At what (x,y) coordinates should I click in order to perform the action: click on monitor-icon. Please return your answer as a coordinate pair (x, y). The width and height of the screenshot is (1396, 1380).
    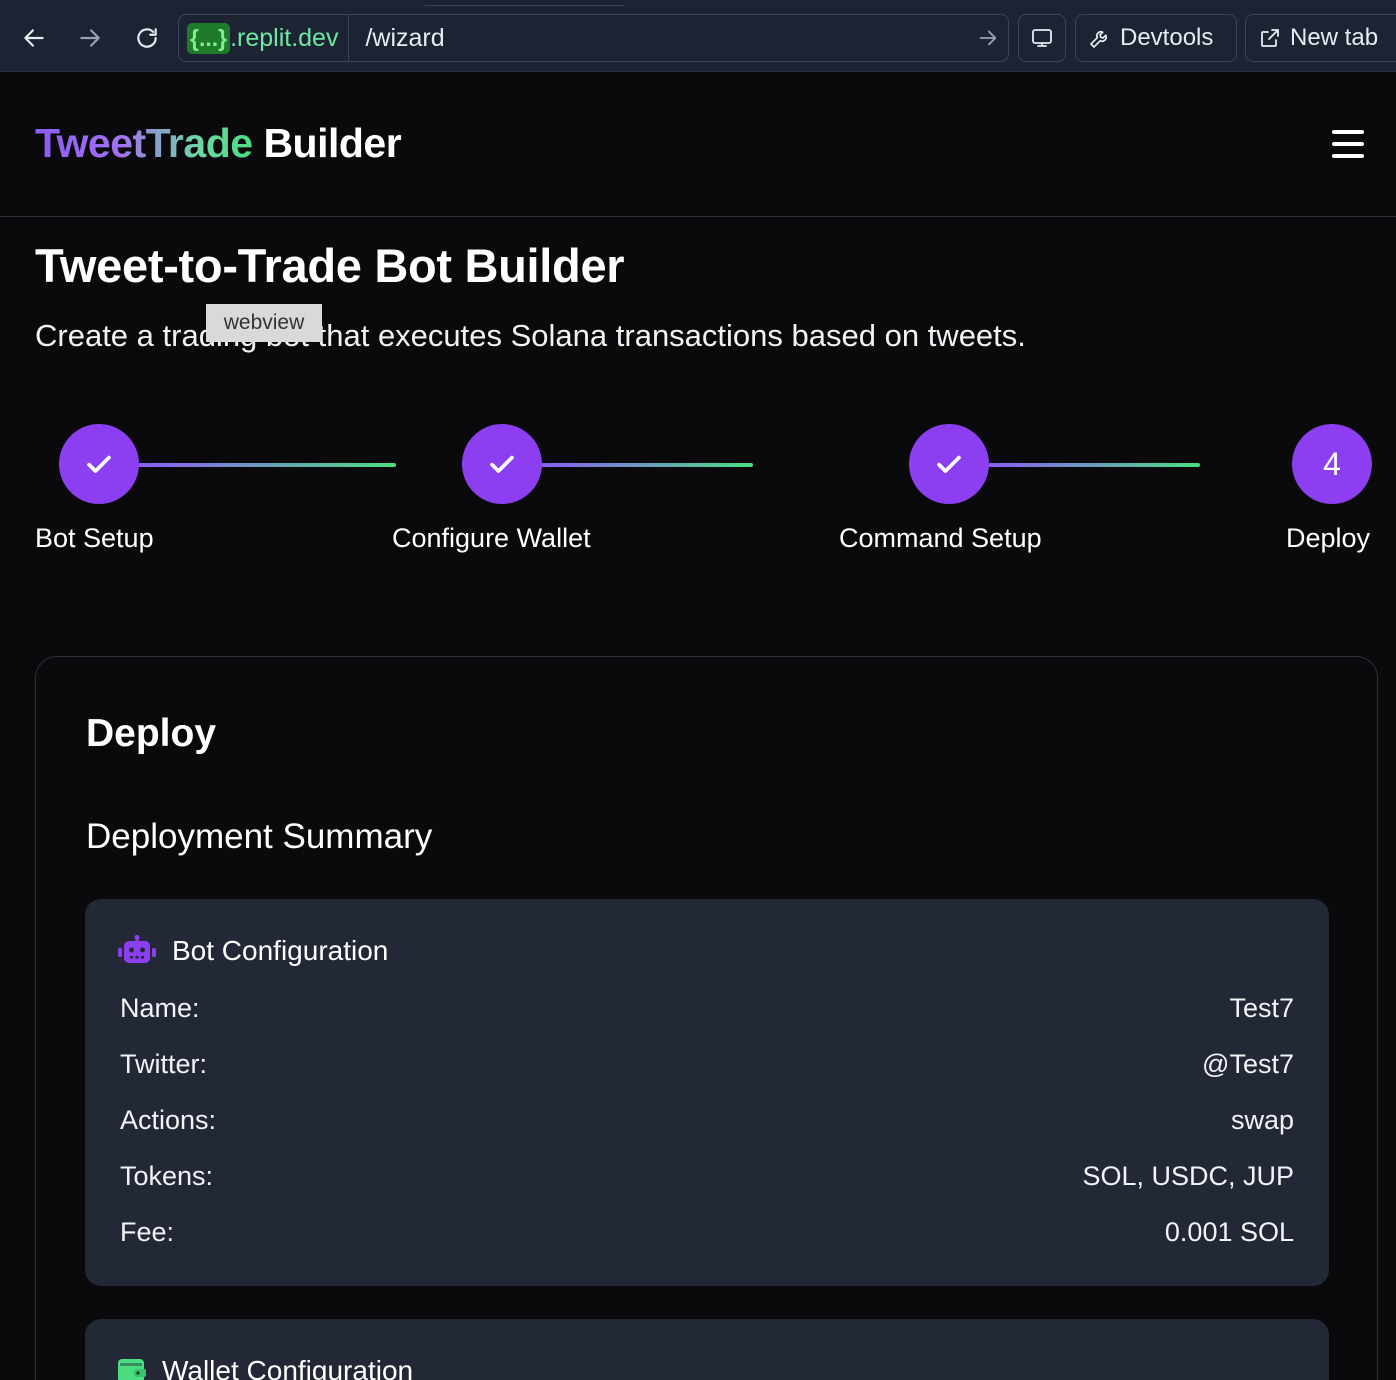
    Looking at the image, I should click on (1042, 38).